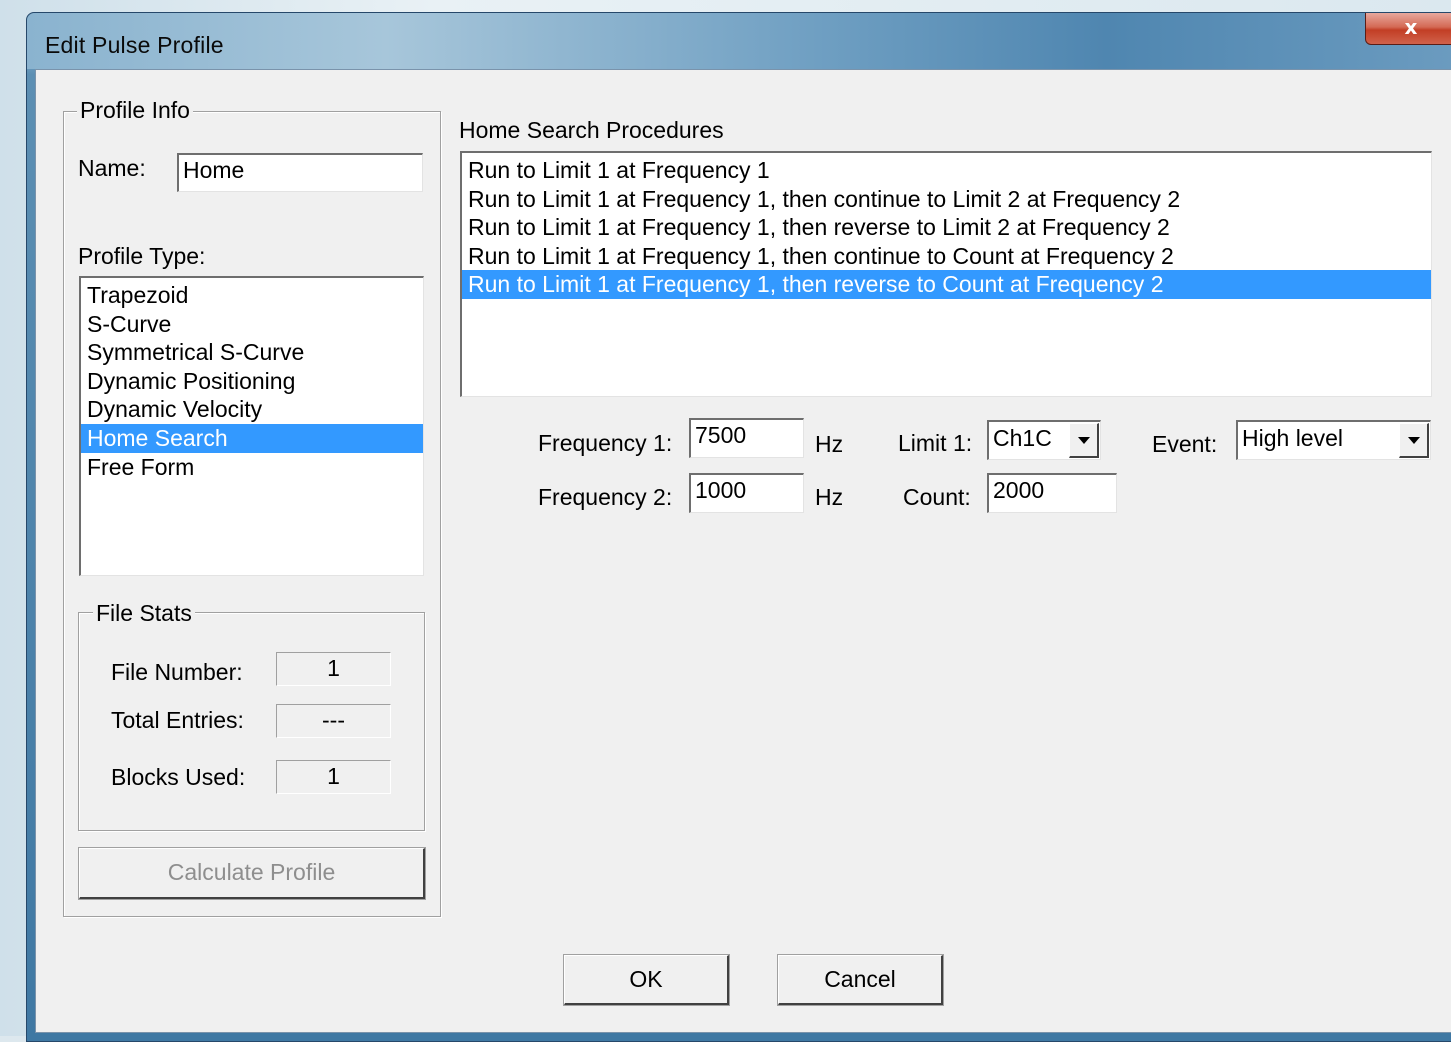  I want to click on total-entries-value: ---, so click(333, 721).